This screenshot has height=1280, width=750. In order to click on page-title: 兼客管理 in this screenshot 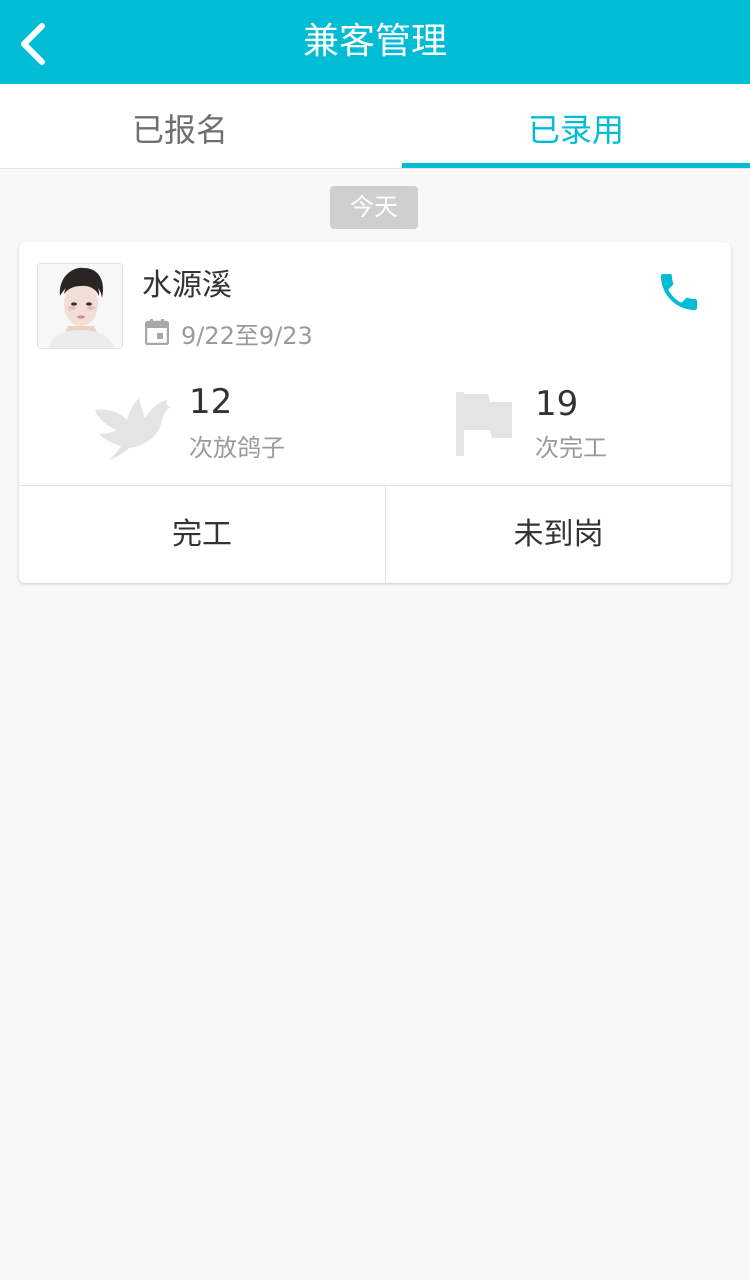, I will do `click(374, 41)`.